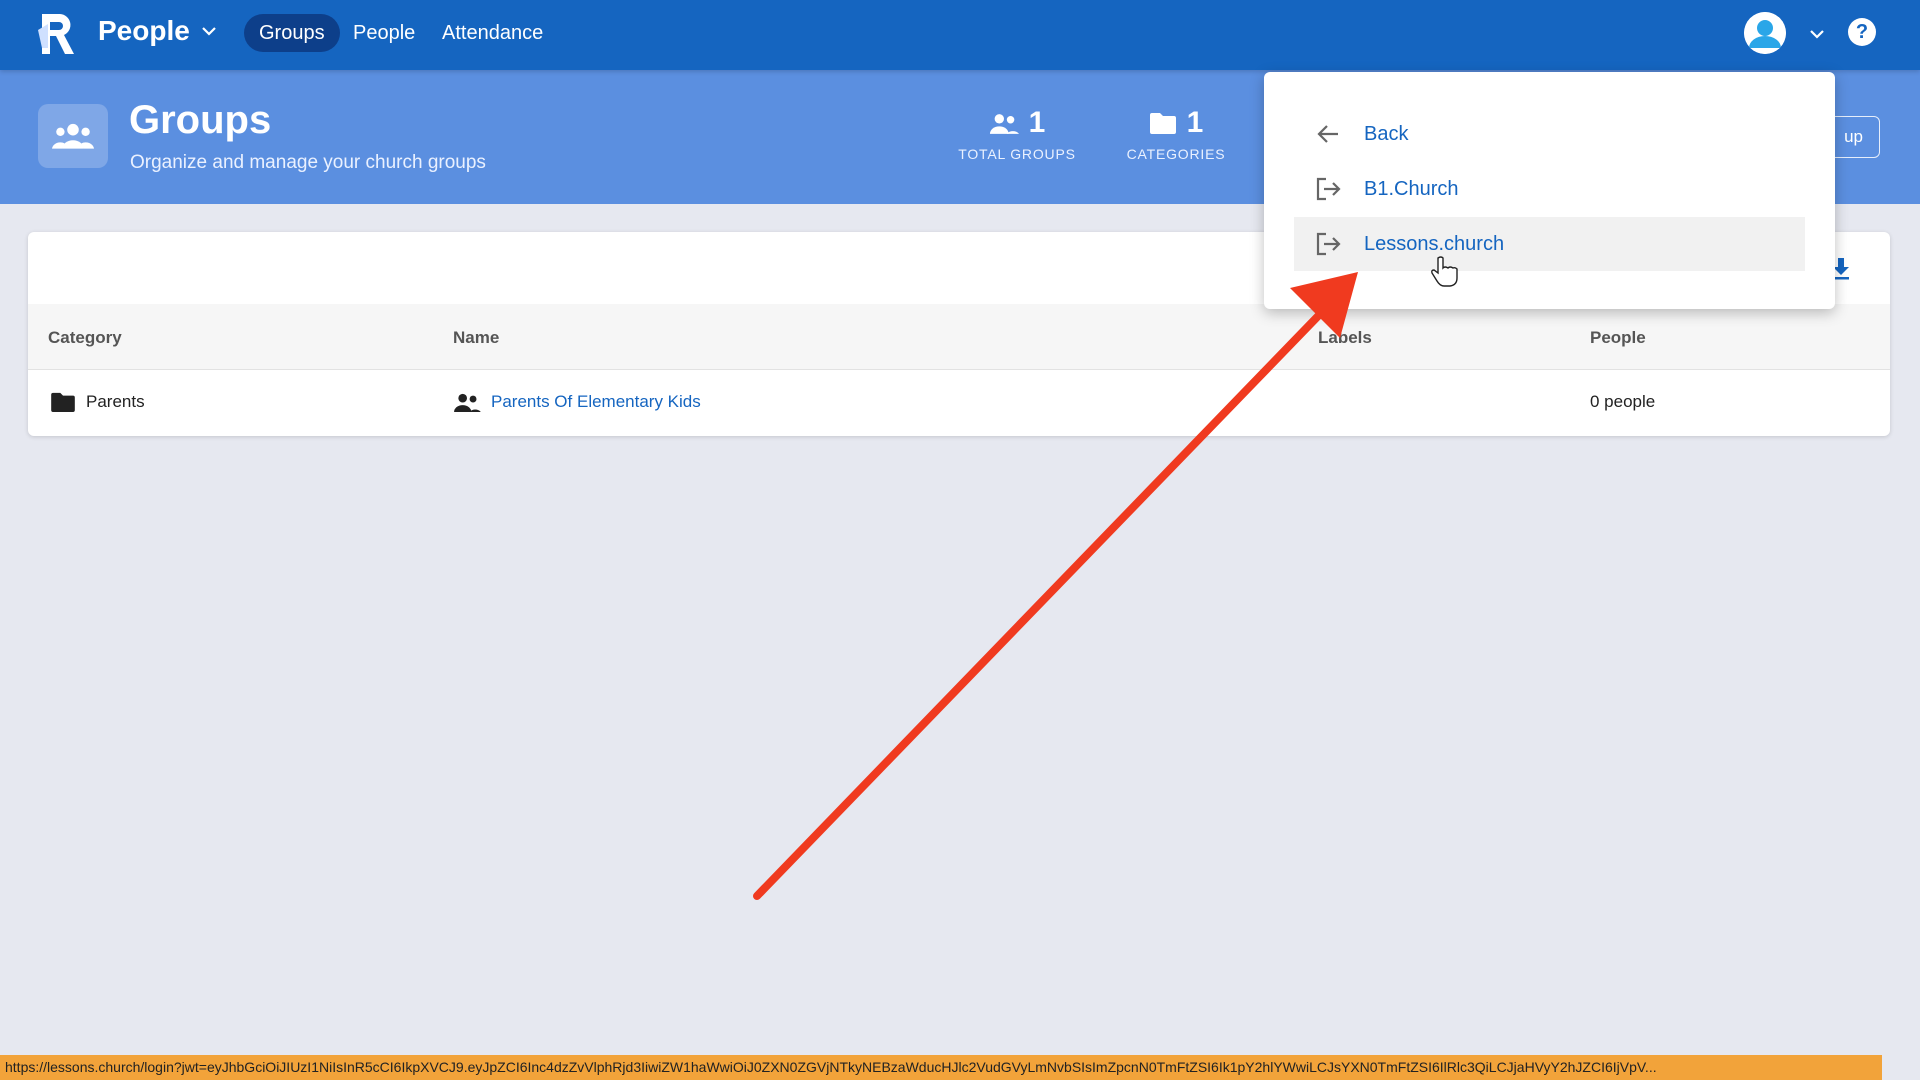  Describe the element at coordinates (1327, 134) in the screenshot. I see `arrow-left-icon` at that location.